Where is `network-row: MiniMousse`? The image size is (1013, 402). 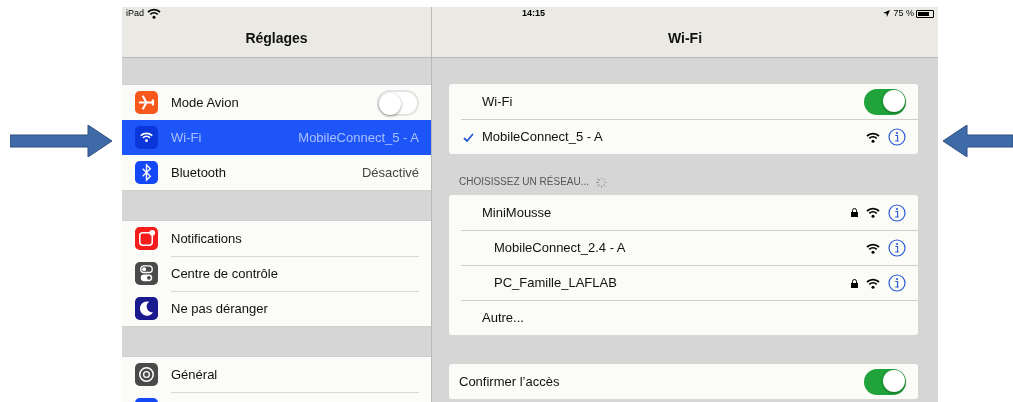 network-row: MiniMousse is located at coordinates (683, 212).